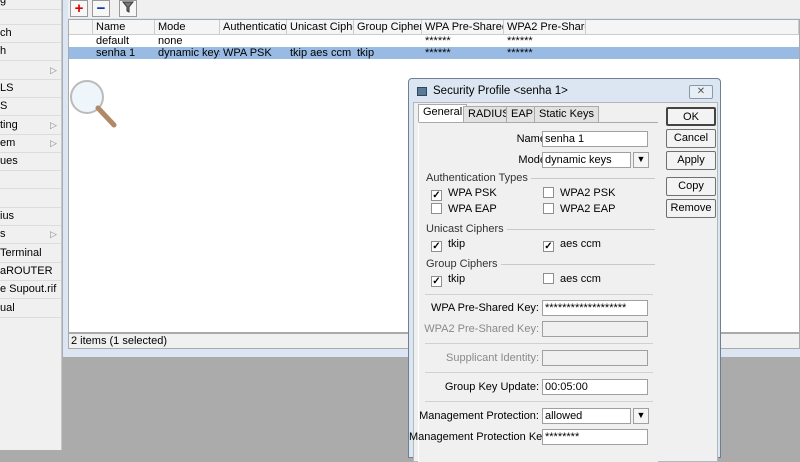 The image size is (800, 462). Describe the element at coordinates (7, 216) in the screenshot. I see `sidebar-item-label: ius` at that location.